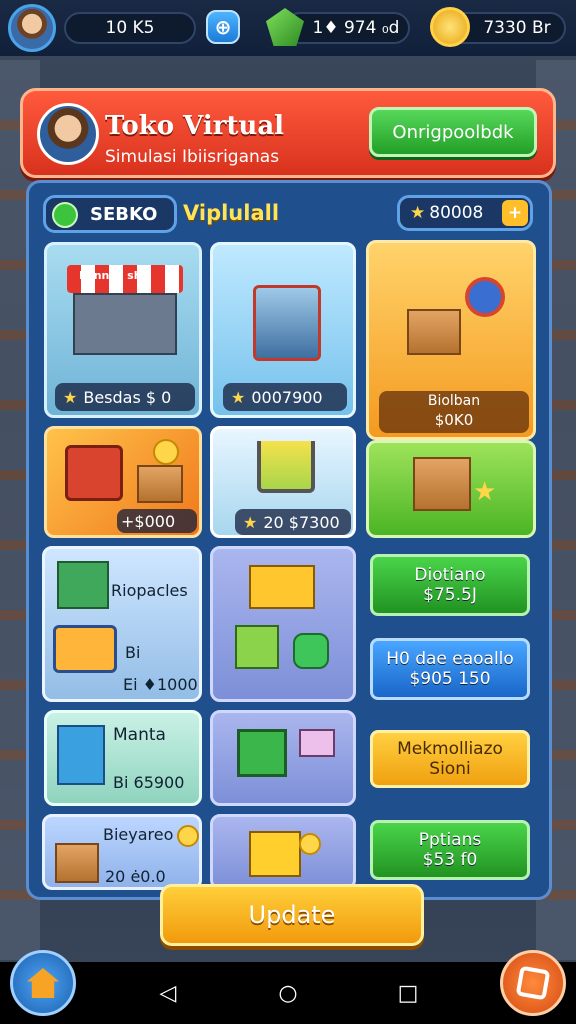 Image resolution: width=576 pixels, height=1024 pixels. I want to click on check-icon, so click(65, 215).